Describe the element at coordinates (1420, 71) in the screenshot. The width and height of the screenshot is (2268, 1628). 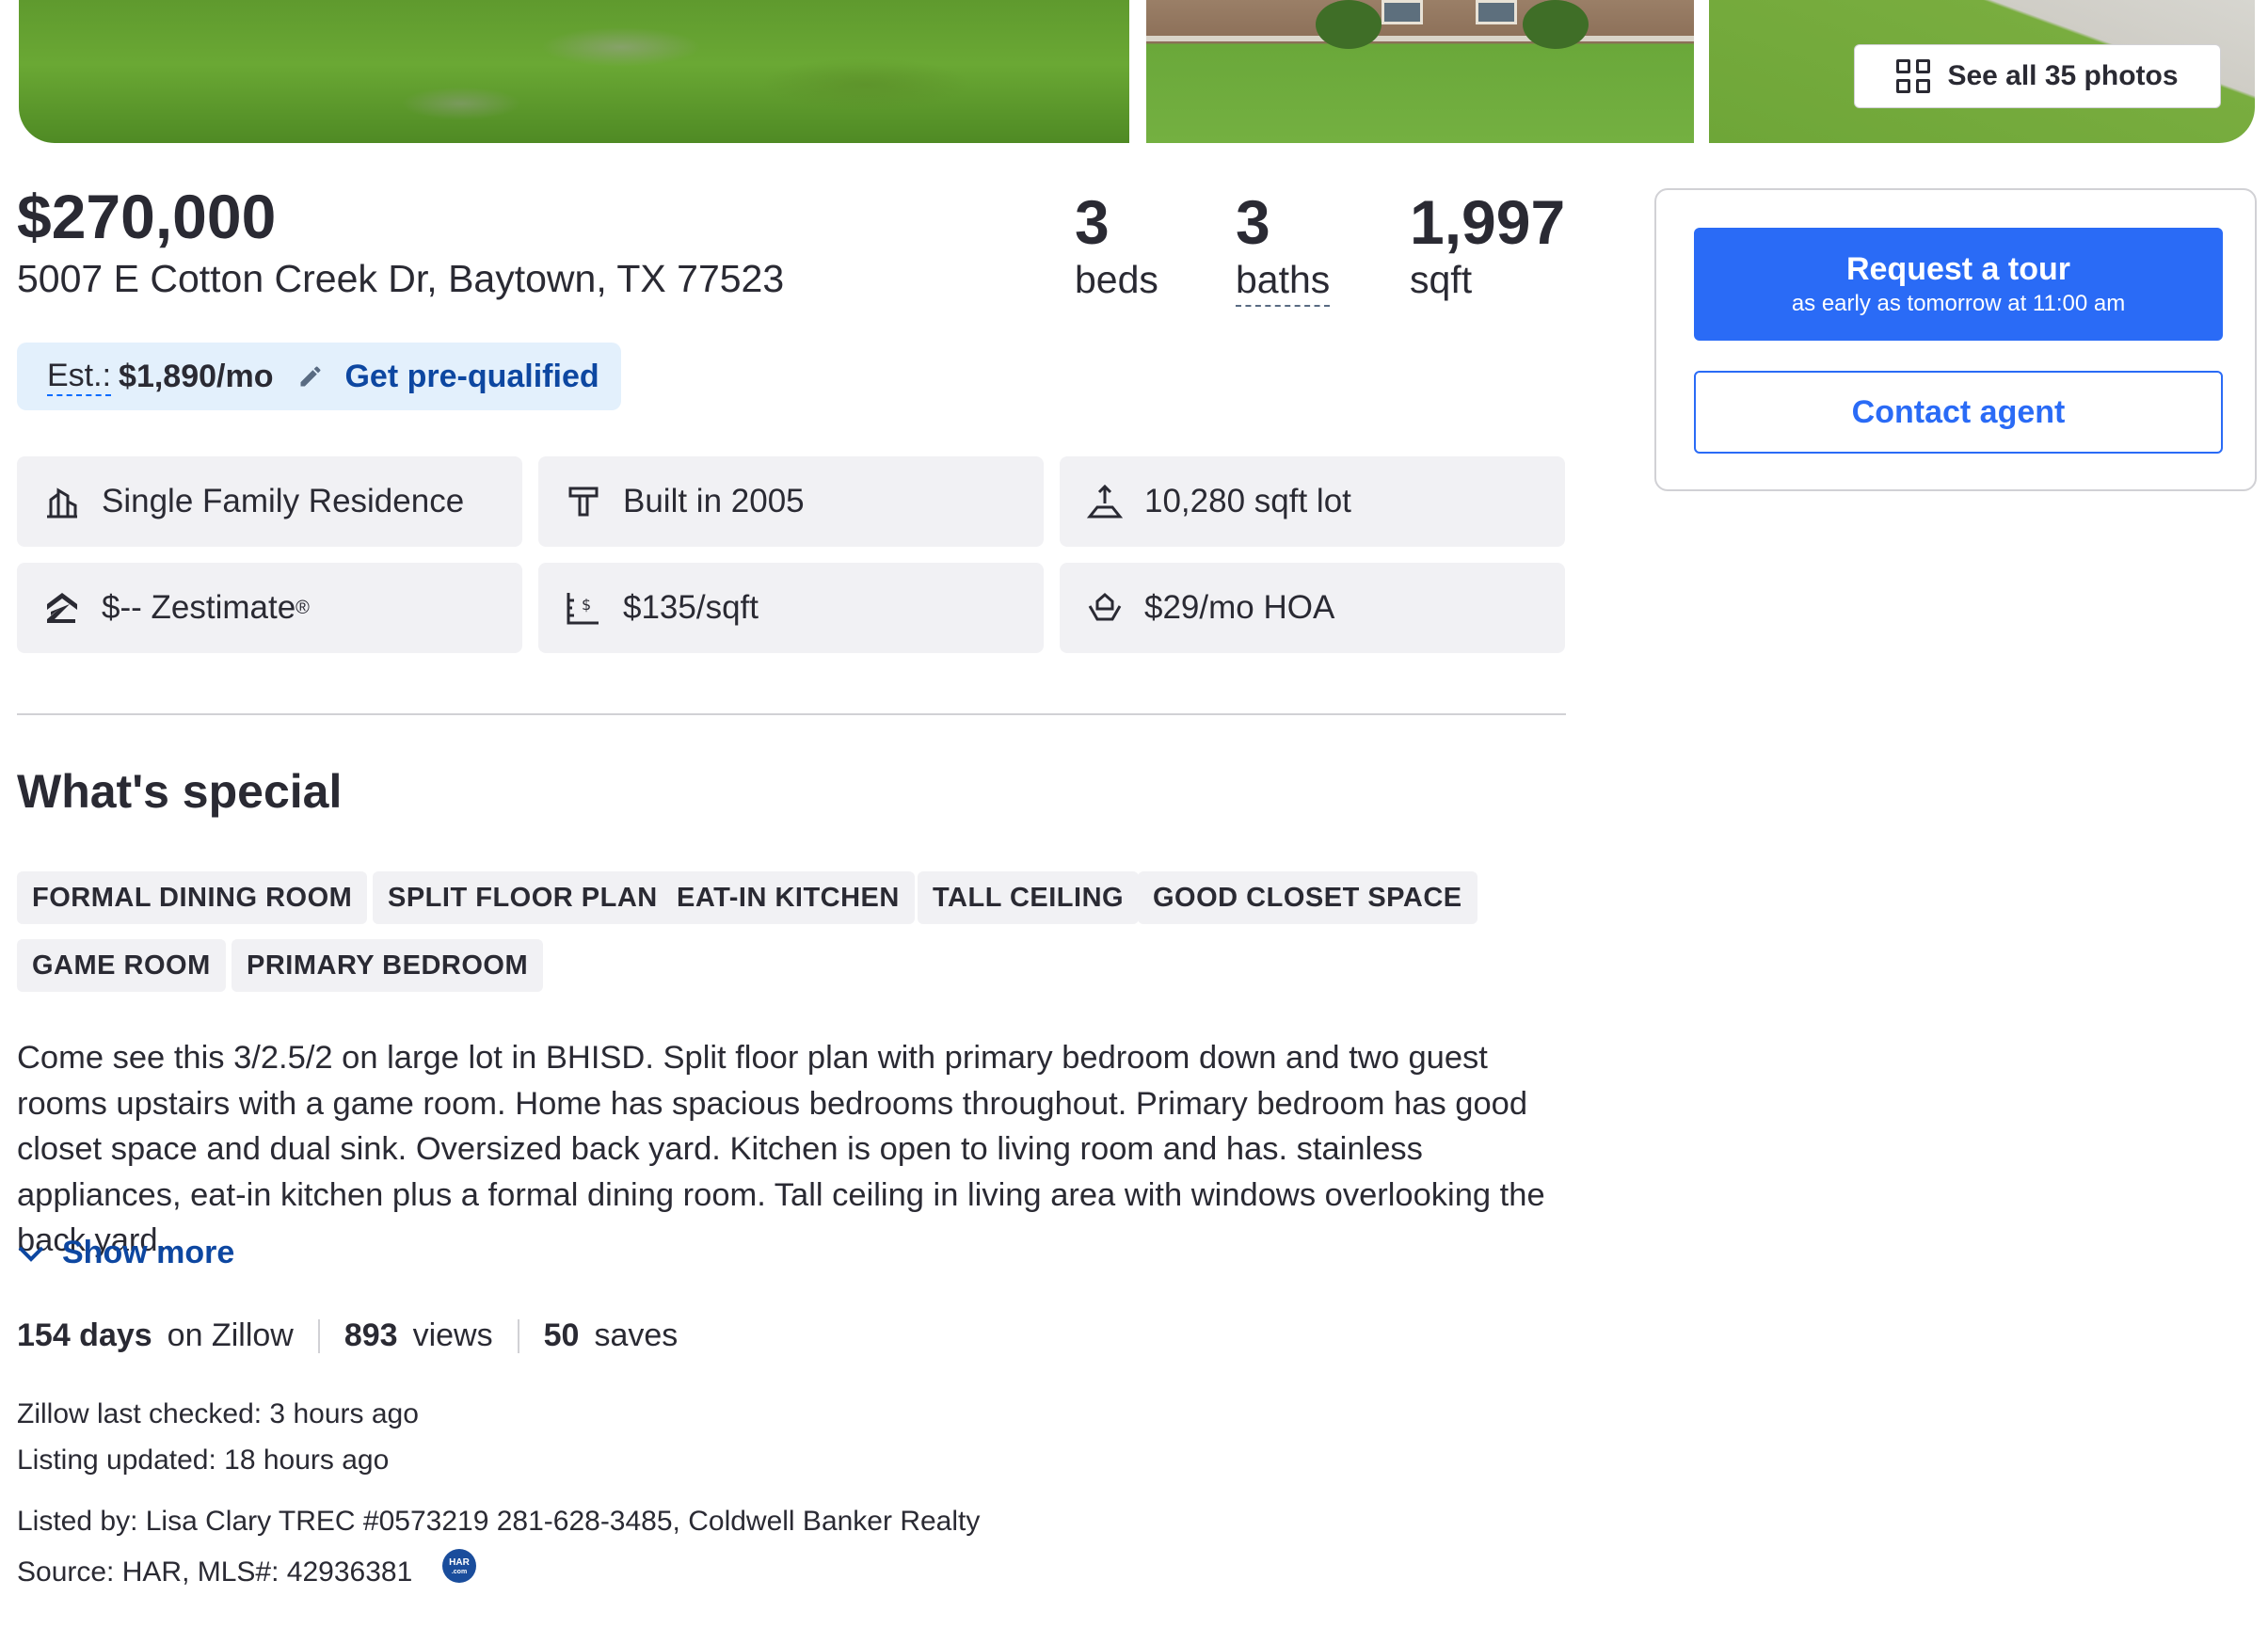
I see `photo-house-exterior` at that location.